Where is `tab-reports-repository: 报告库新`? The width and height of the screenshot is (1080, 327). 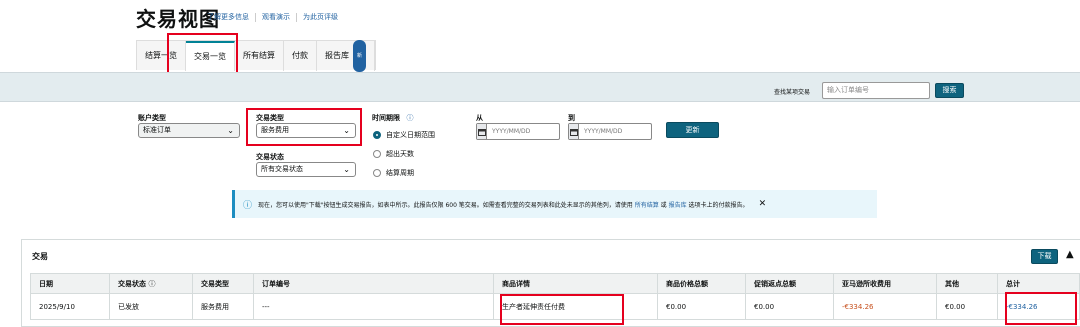
tab-reports-repository: 报告库新 is located at coordinates (346, 56).